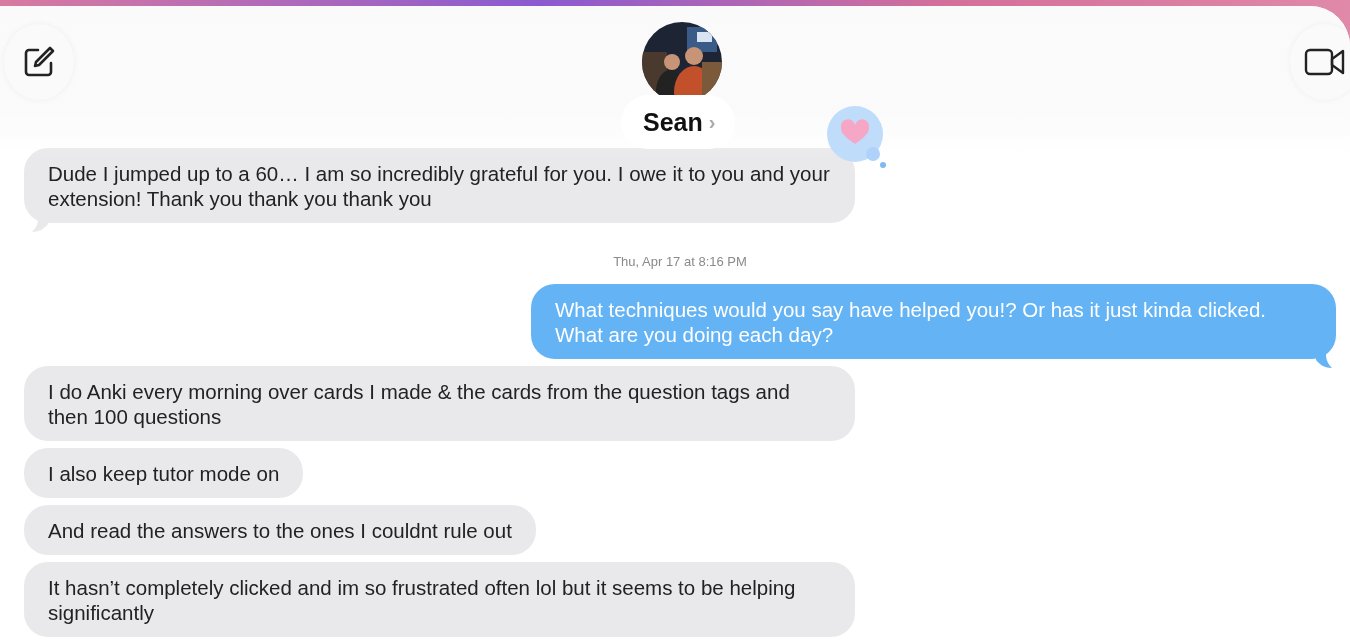 This screenshot has width=1350, height=642. I want to click on timestamp: Thu, Apr 17 at 8:16 PM, so click(680, 261).